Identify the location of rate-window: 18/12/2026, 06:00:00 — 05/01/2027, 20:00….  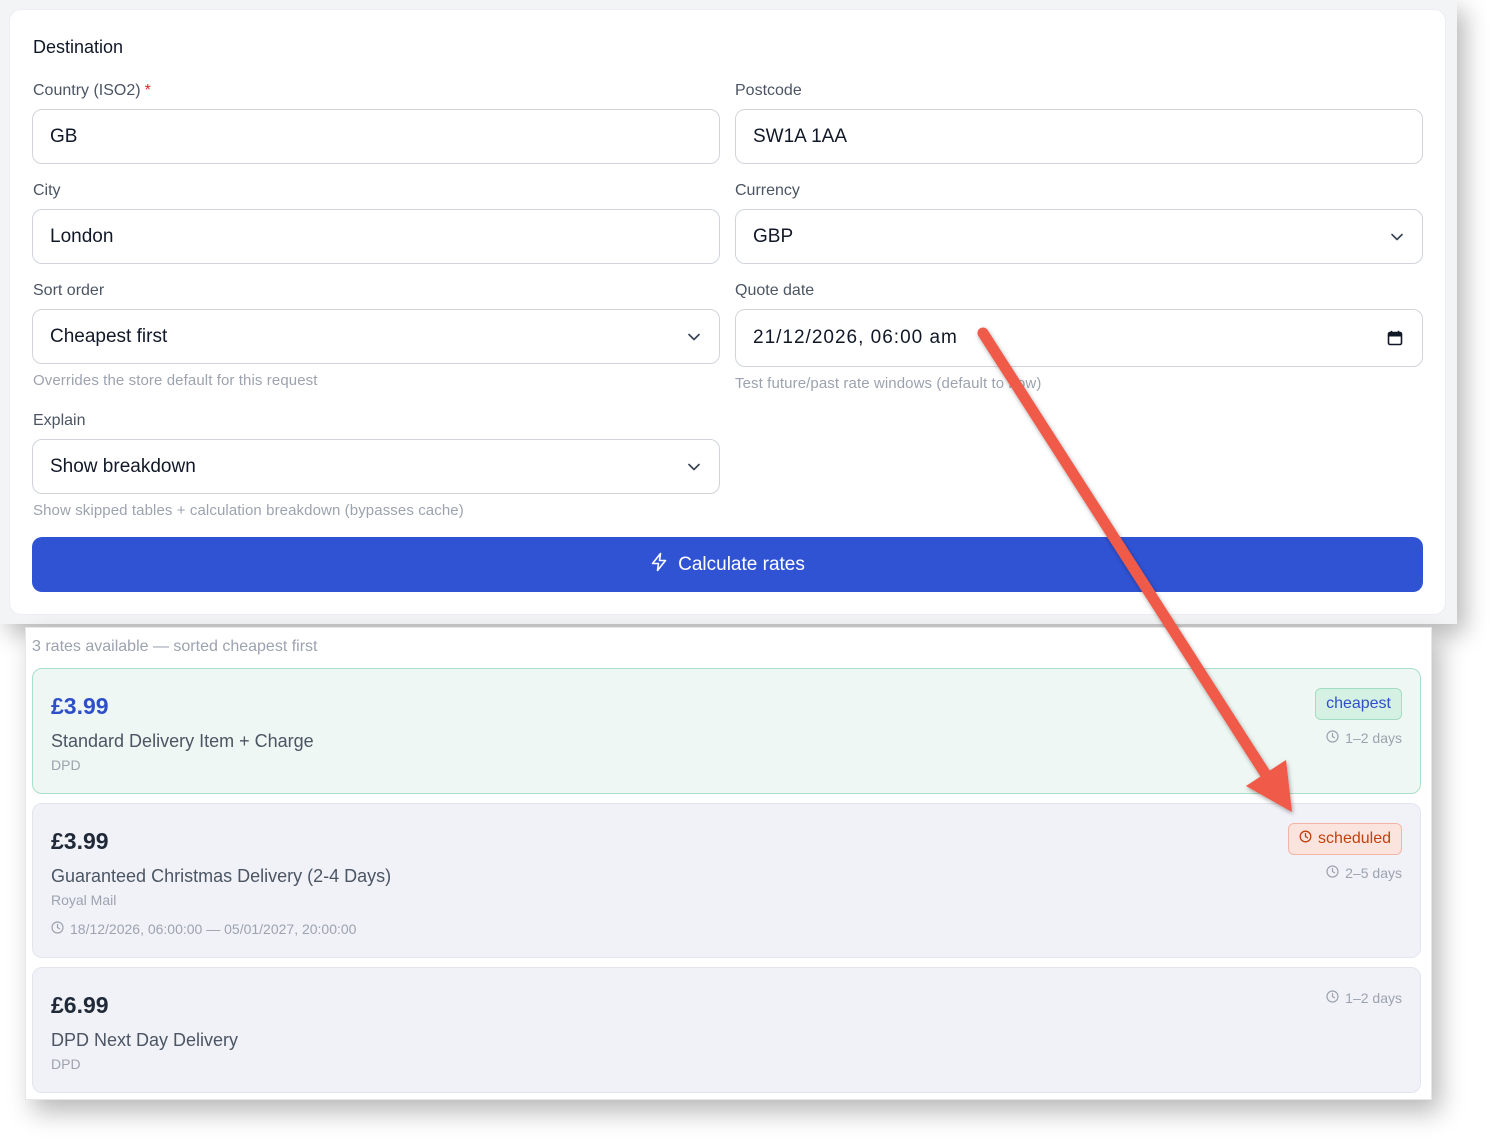
(203, 929).